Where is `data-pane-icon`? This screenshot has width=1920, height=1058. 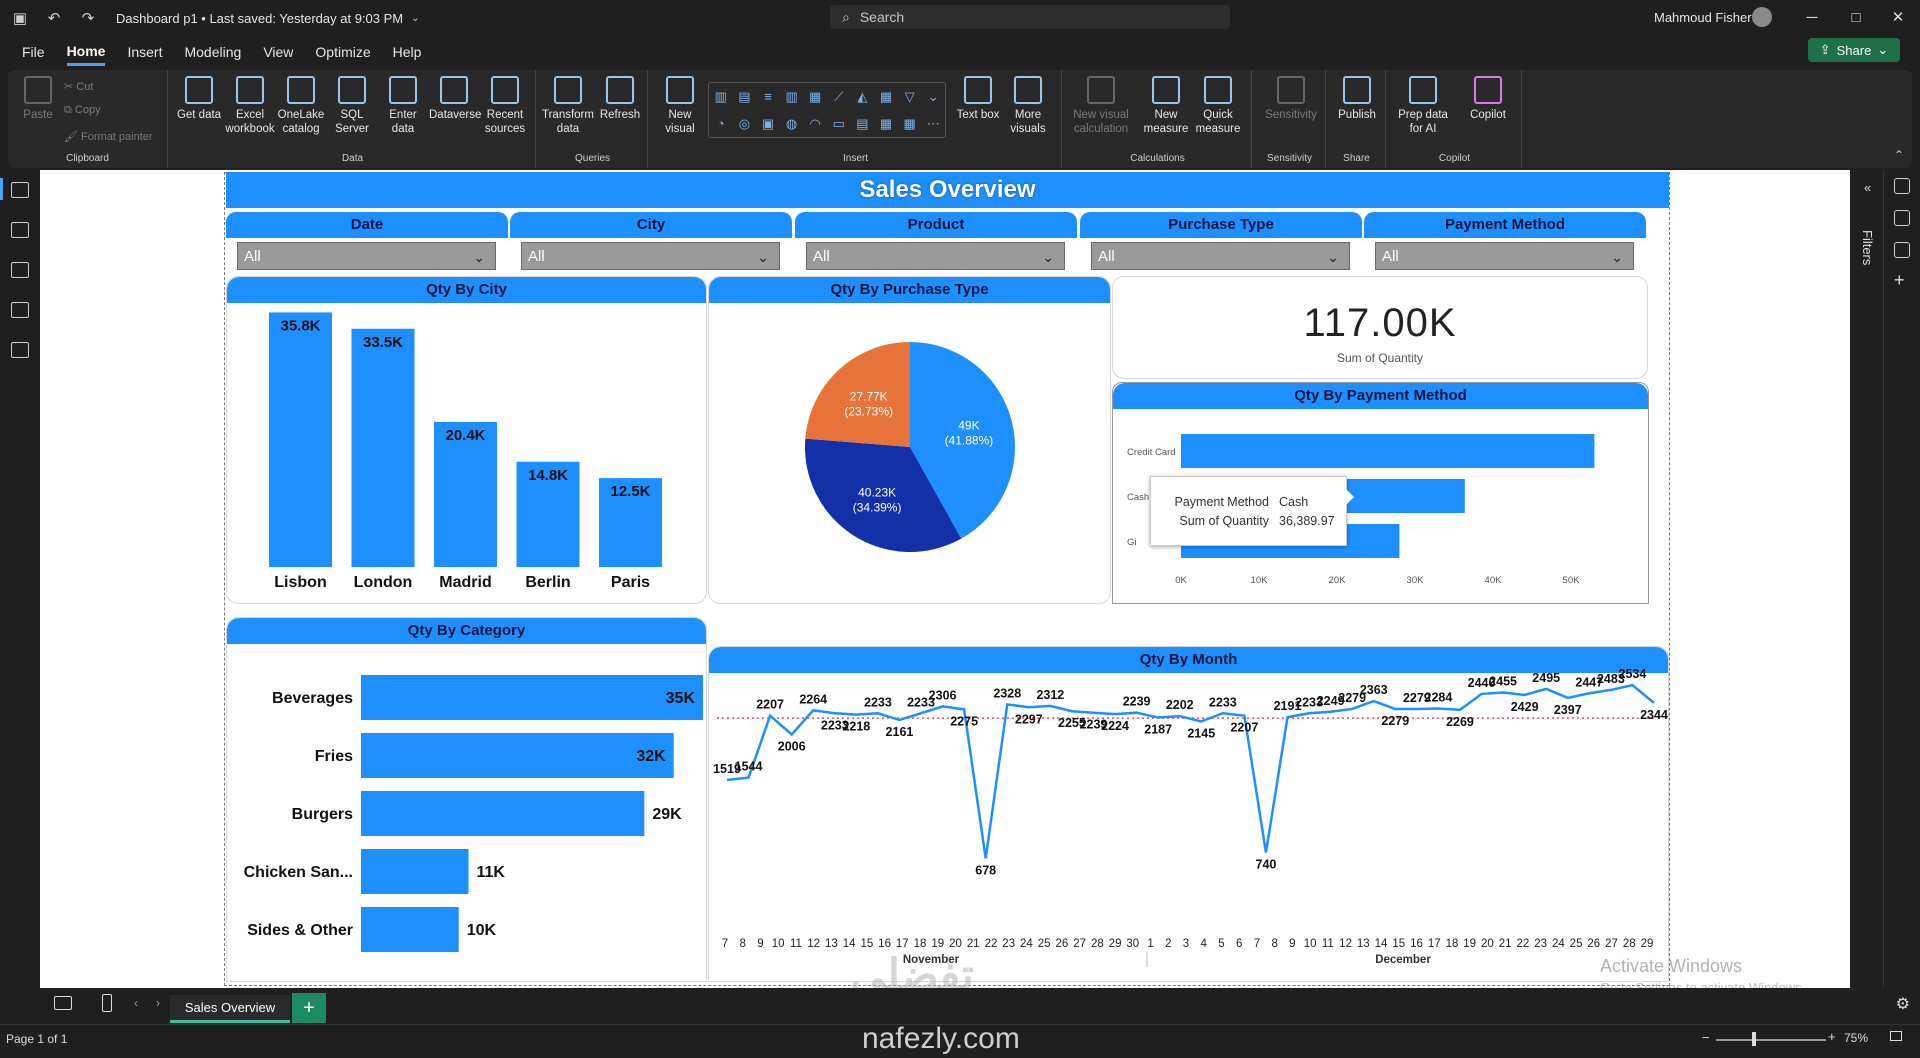
data-pane-icon is located at coordinates (1902, 186).